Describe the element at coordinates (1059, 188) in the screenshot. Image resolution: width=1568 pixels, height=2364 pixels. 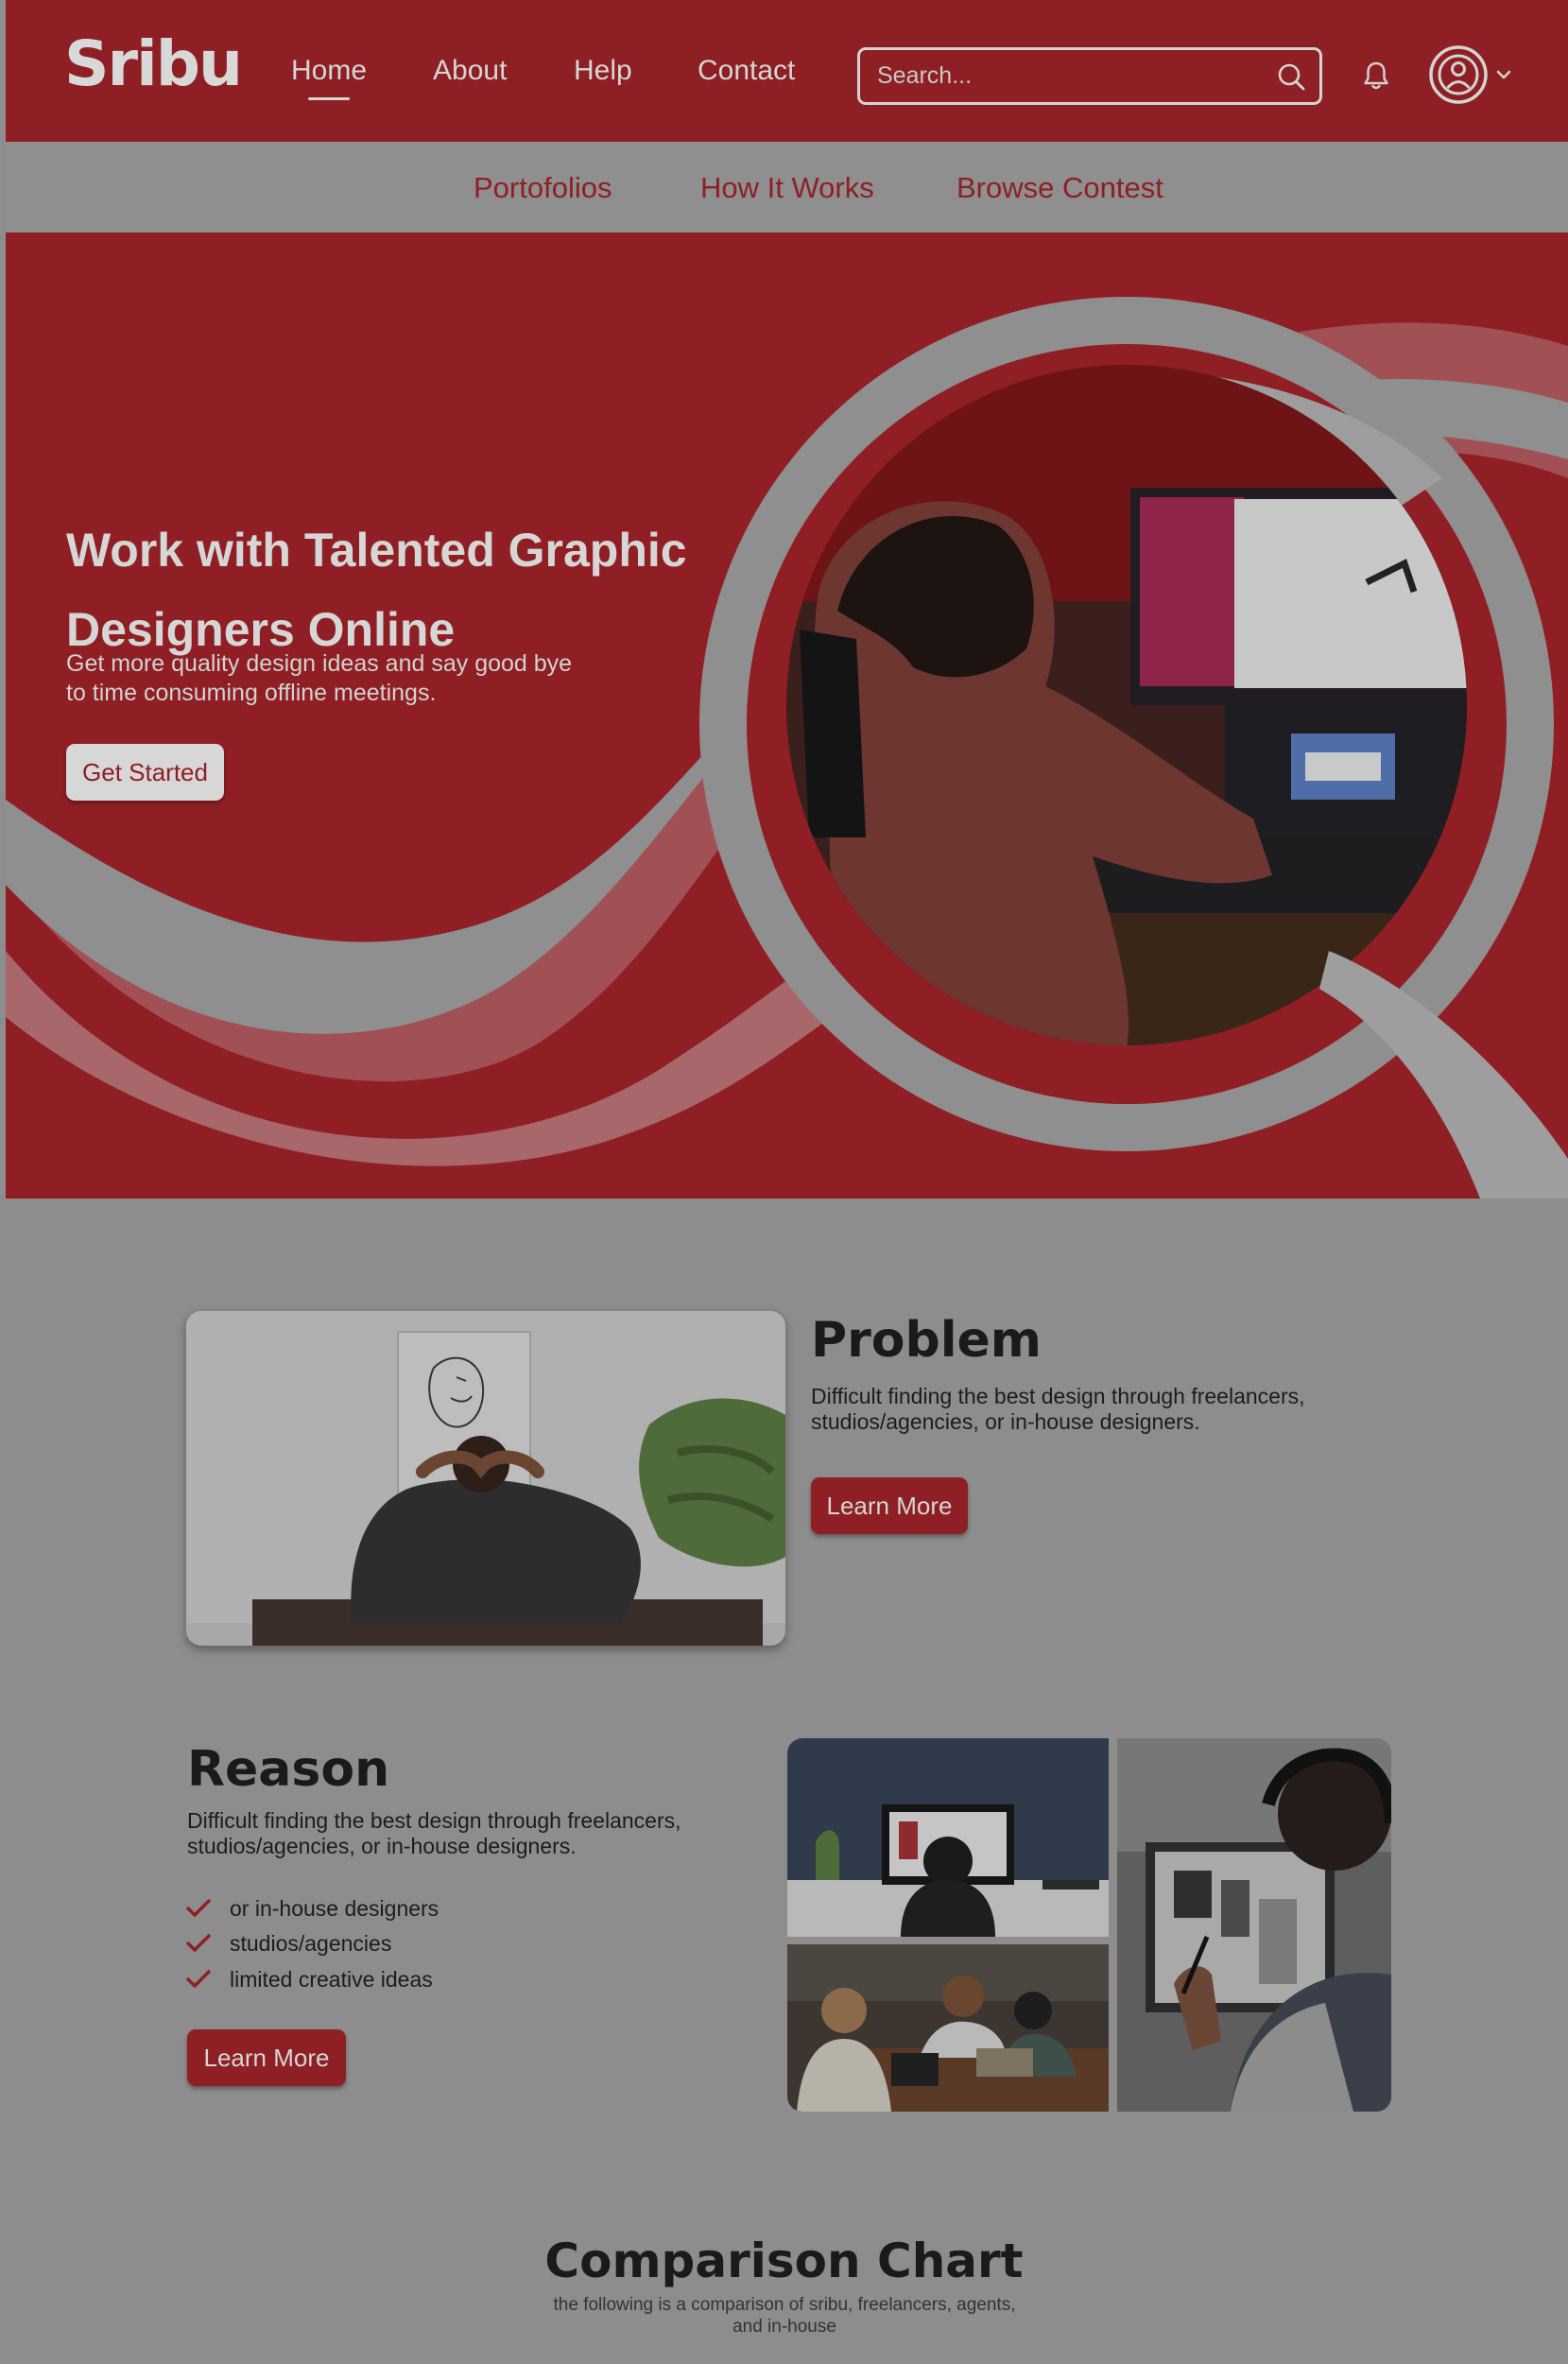
I see `subnav-browse-contest-link: Browse Contest` at that location.